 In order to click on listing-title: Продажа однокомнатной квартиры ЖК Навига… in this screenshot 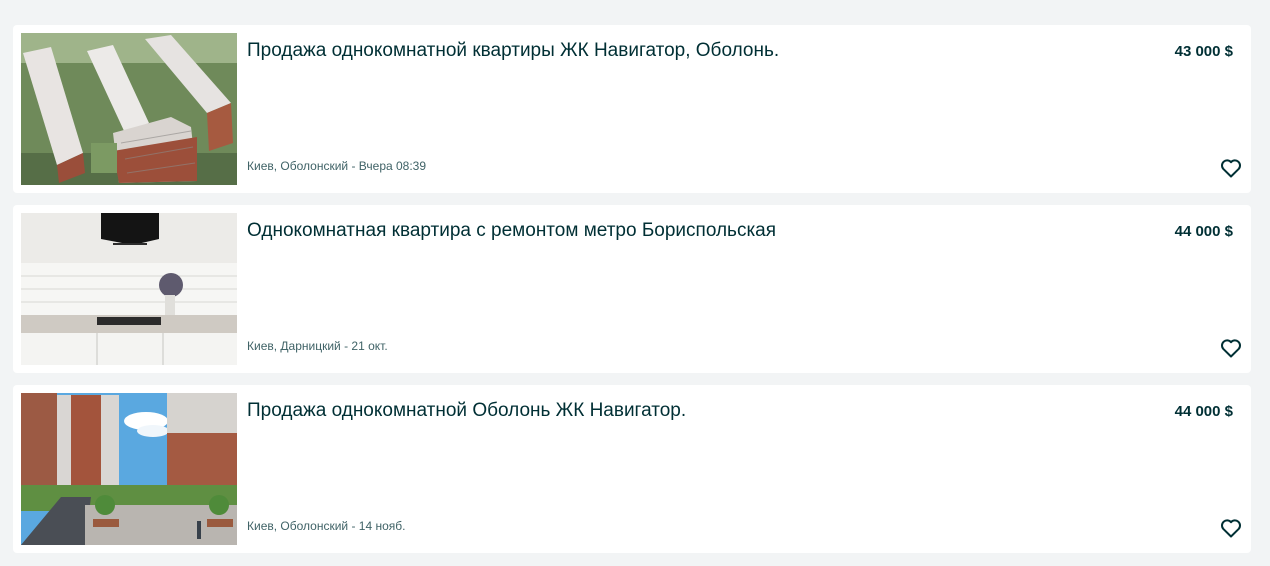, I will do `click(513, 51)`.